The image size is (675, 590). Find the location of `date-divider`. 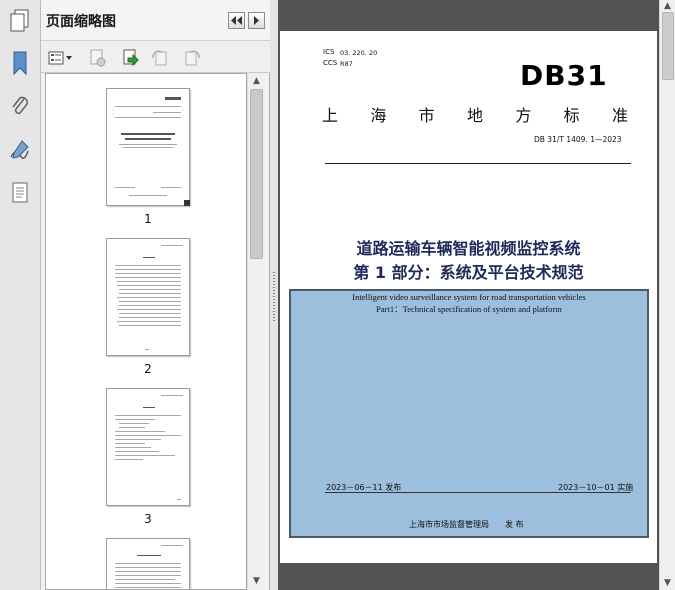

date-divider is located at coordinates (478, 492).